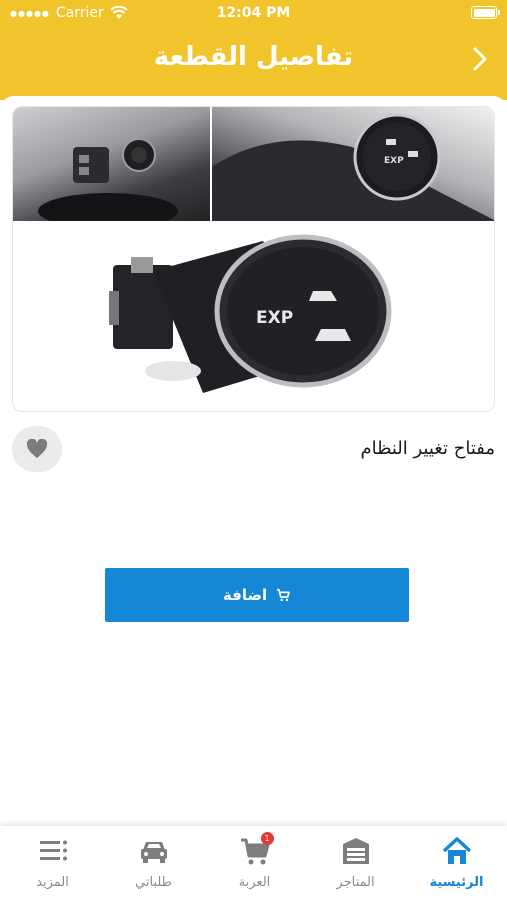 Image resolution: width=507 pixels, height=900 pixels. I want to click on tab-more: المزيد, so click(52, 862).